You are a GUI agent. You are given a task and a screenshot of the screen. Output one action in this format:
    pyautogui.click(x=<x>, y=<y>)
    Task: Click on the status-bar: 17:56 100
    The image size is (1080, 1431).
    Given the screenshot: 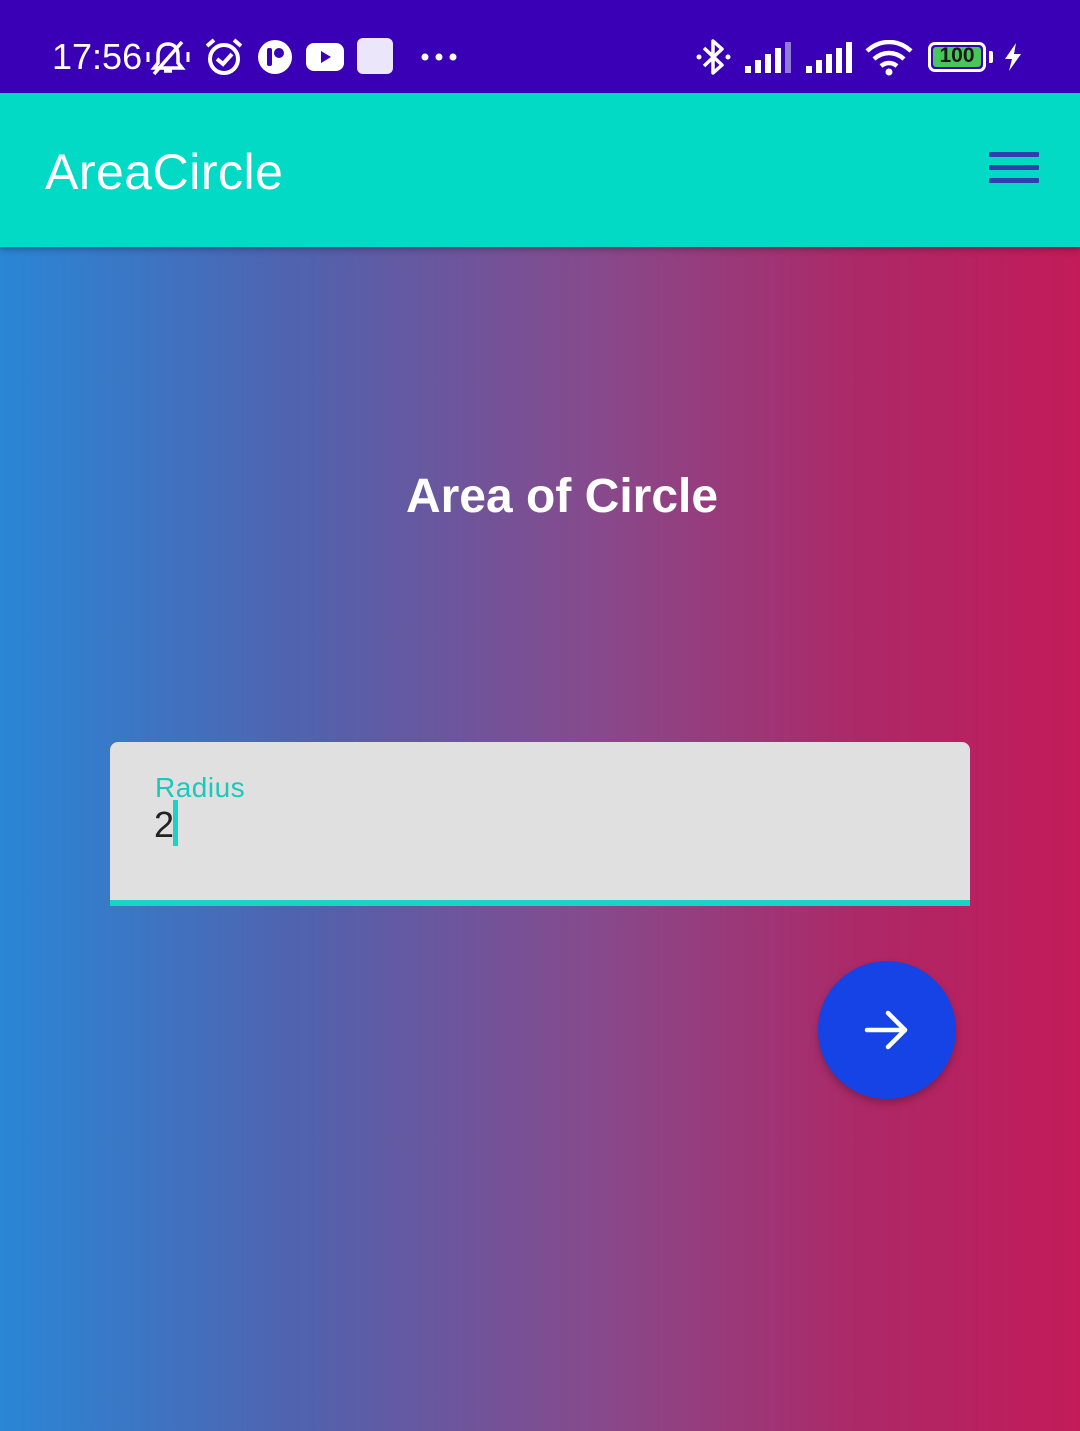 What is the action you would take?
    pyautogui.click(x=540, y=46)
    